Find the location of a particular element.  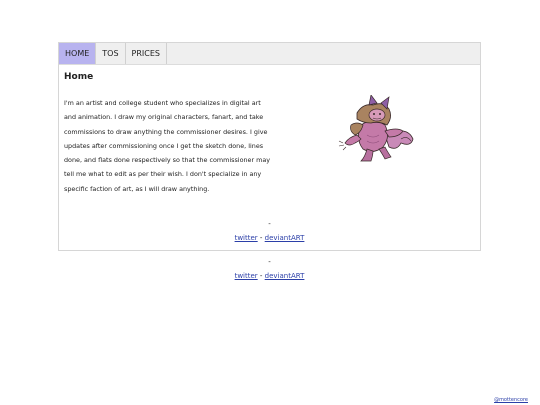

outer-footer-links: twitter - deviantART is located at coordinates (269, 276).